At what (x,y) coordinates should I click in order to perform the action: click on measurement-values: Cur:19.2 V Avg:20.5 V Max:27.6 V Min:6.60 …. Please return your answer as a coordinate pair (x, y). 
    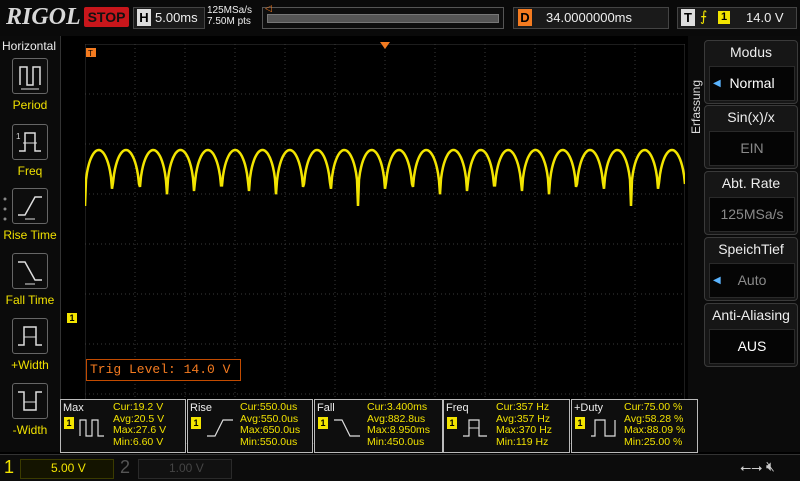
    Looking at the image, I should click on (140, 424).